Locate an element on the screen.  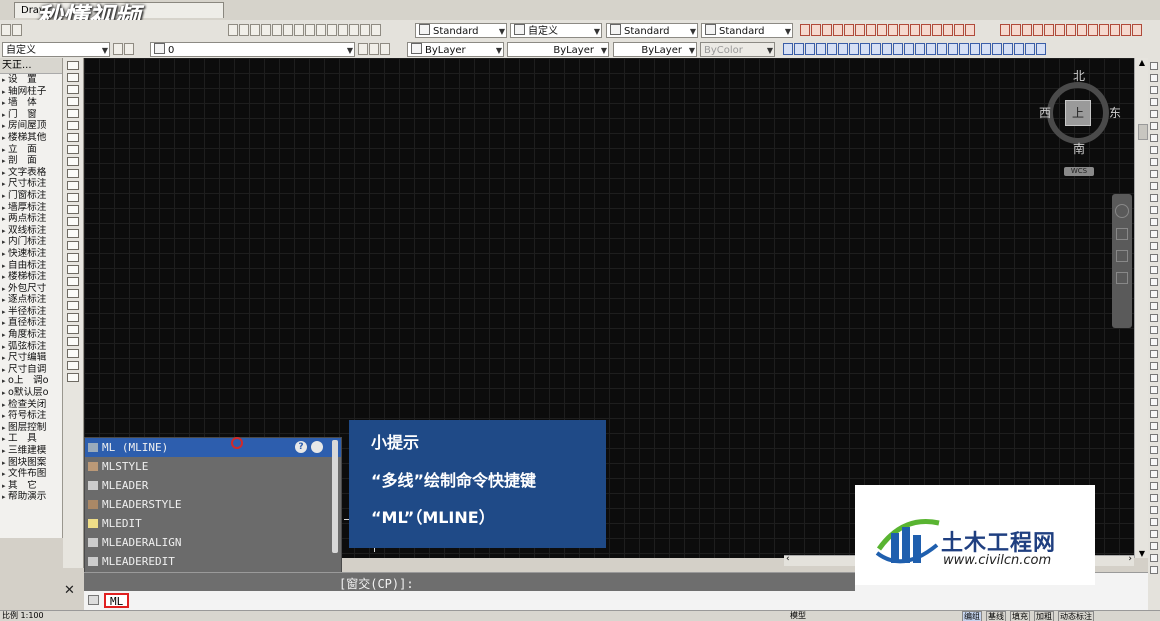
tangent-menu-item: ▸ 楼梯标注 is located at coordinates (31, 277).